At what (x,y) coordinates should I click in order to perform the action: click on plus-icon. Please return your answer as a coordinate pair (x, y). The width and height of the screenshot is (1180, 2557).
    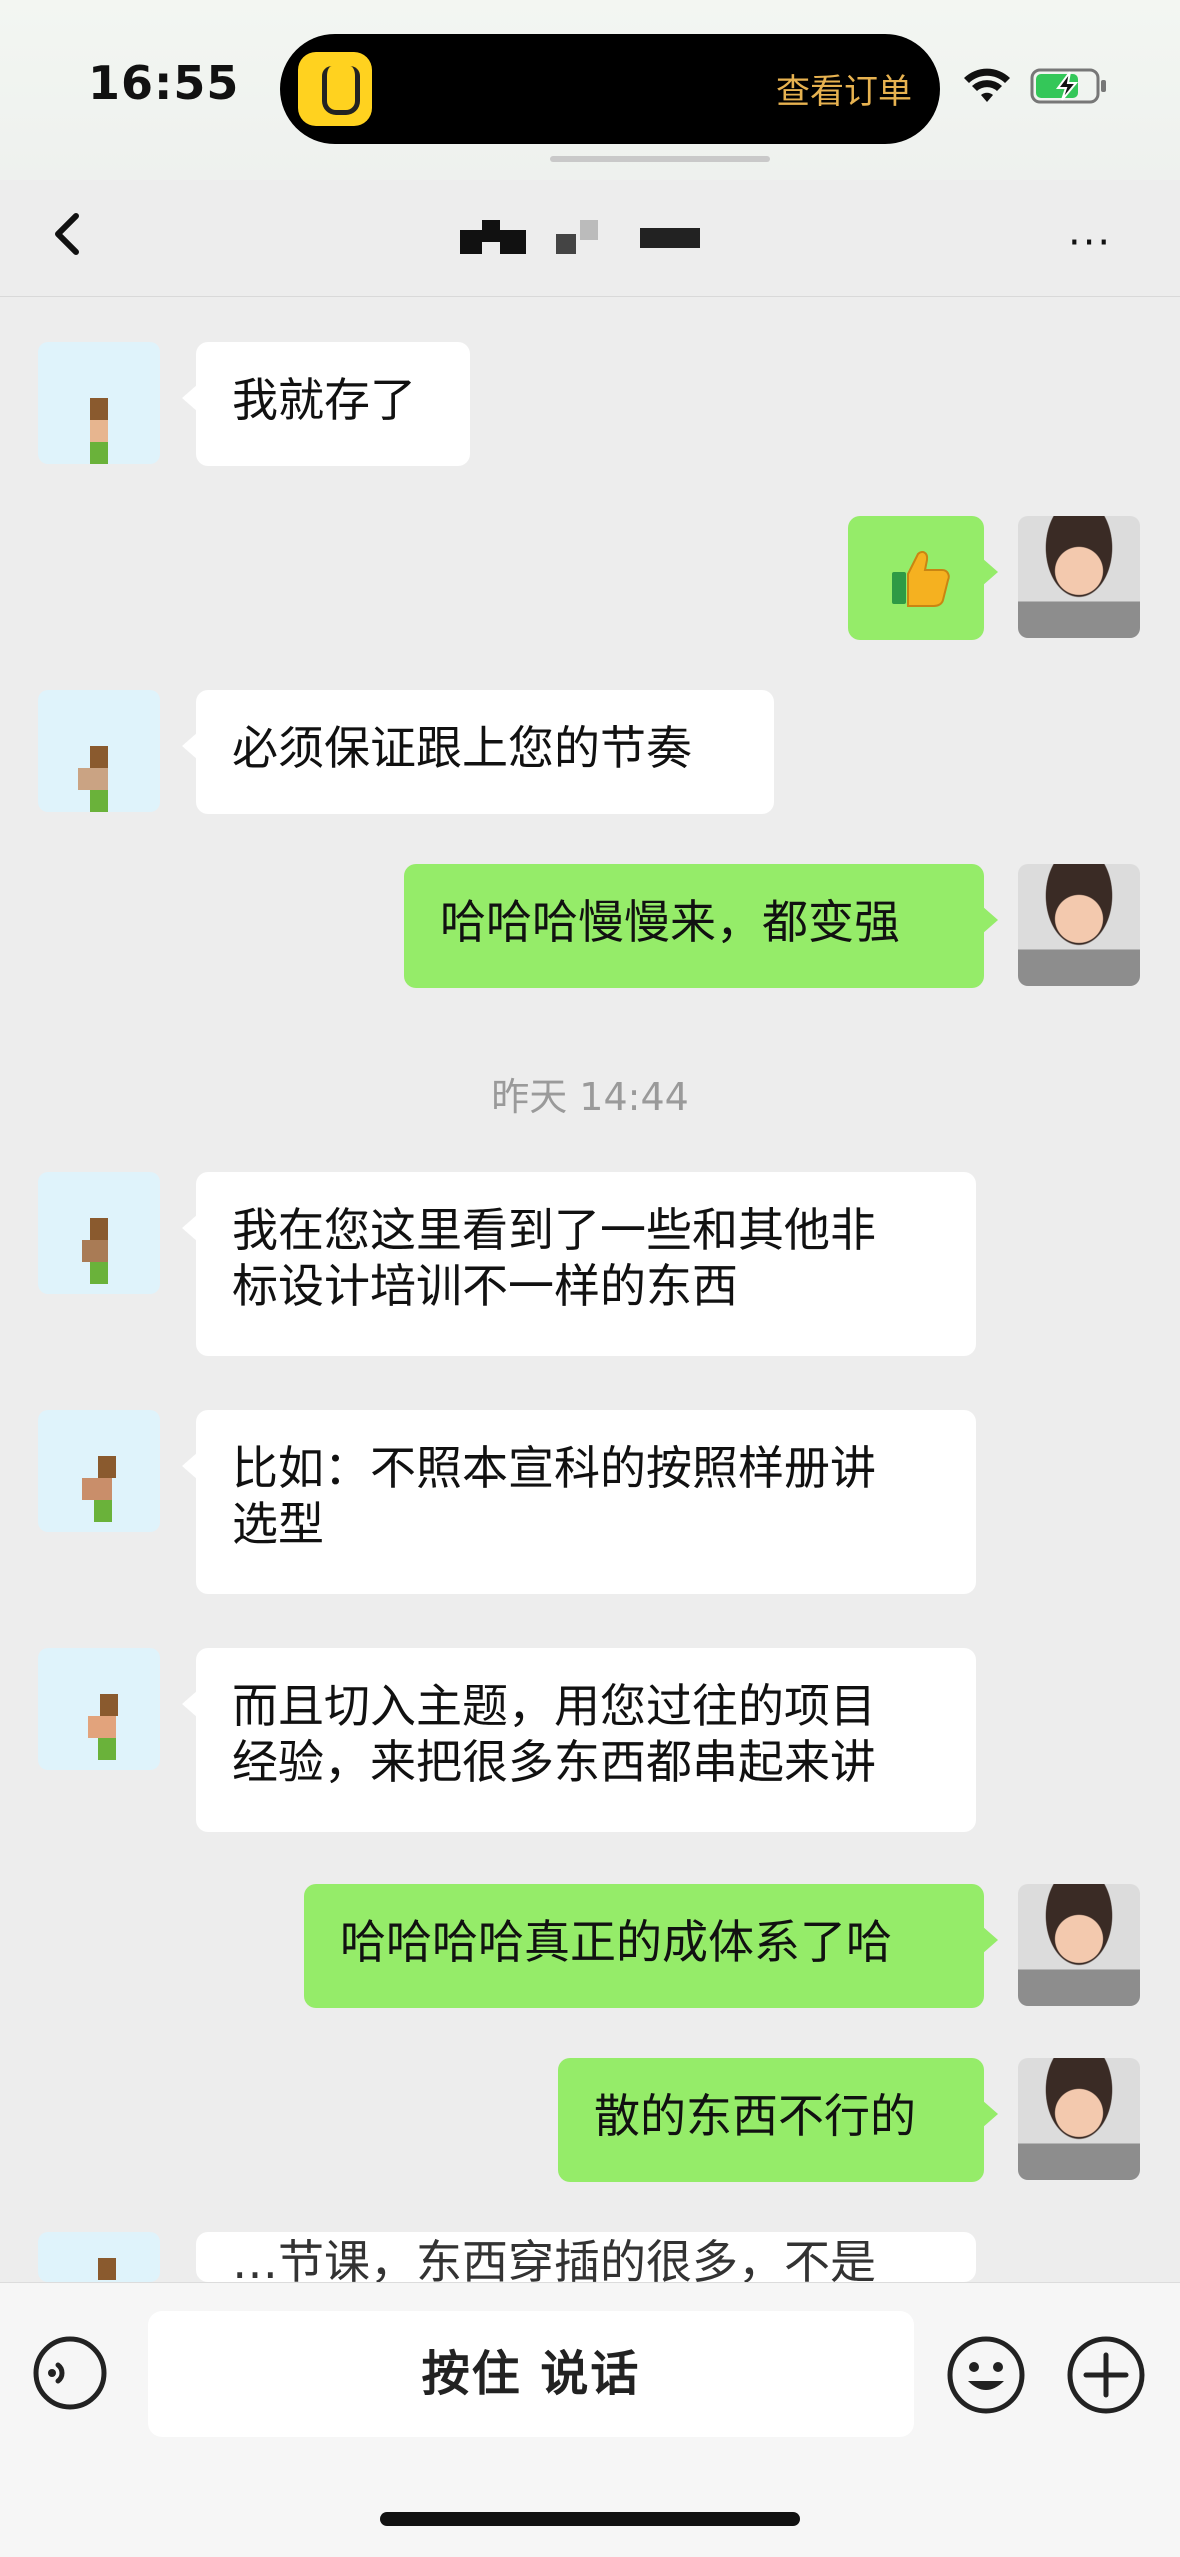
    Looking at the image, I should click on (1106, 2375).